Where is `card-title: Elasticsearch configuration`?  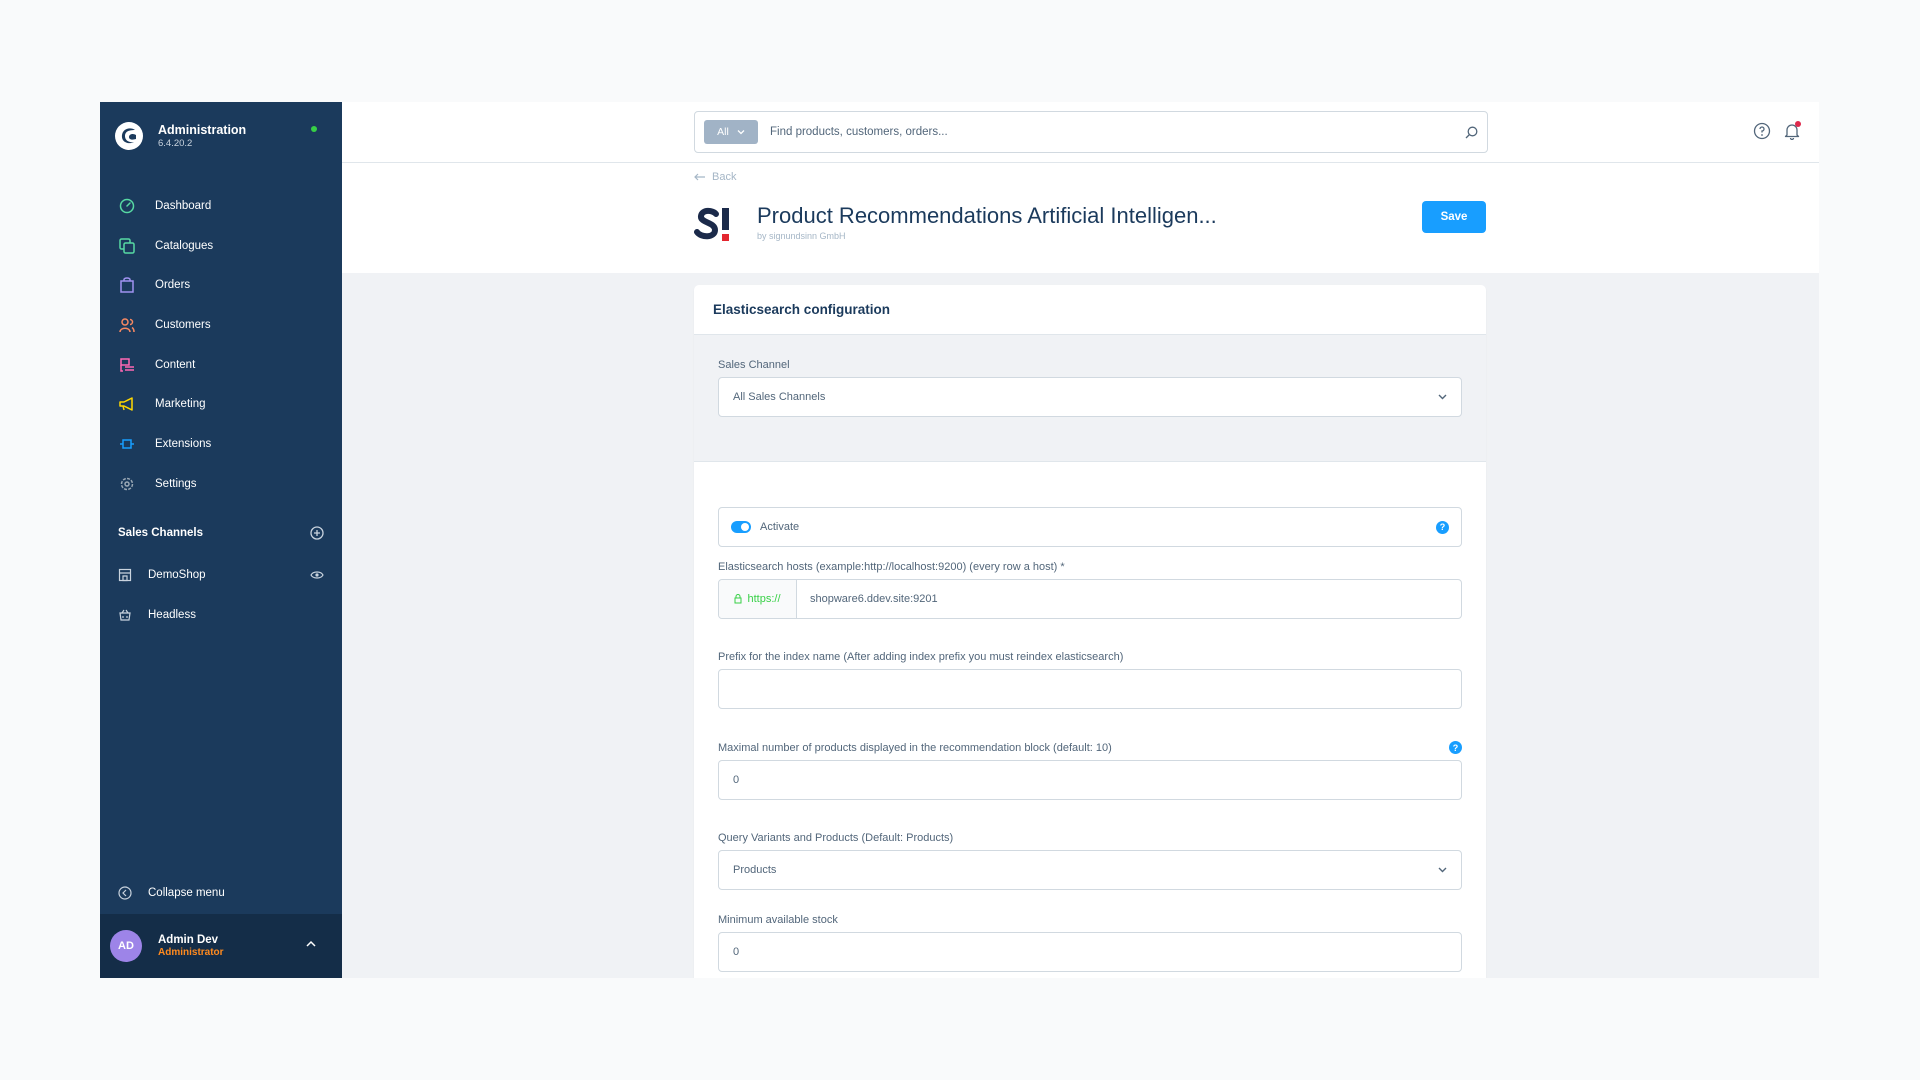 card-title: Elasticsearch configuration is located at coordinates (1090, 310).